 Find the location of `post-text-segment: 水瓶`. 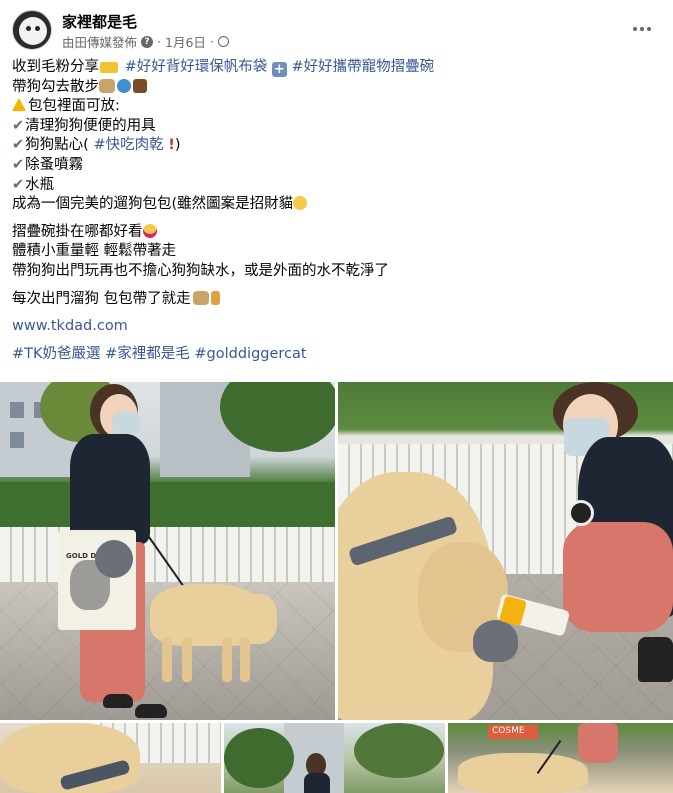

post-text-segment: 水瓶 is located at coordinates (40, 184).